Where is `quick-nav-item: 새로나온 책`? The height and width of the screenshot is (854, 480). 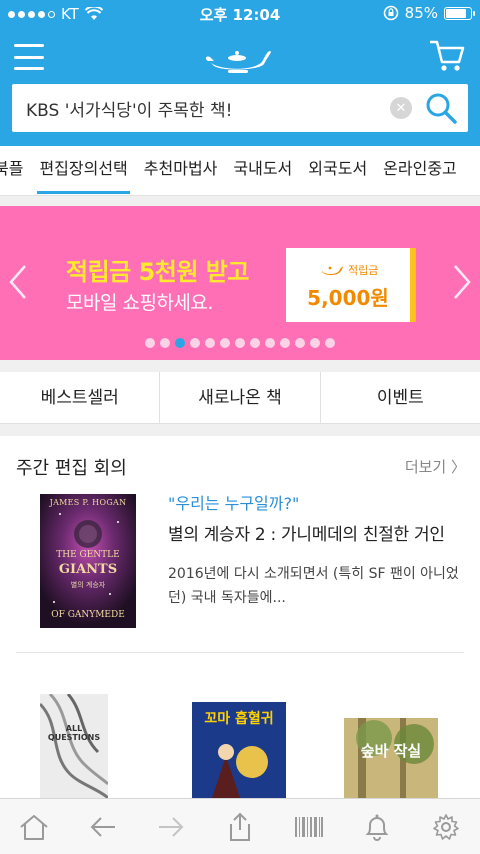 quick-nav-item: 새로나온 책 is located at coordinates (240, 397).